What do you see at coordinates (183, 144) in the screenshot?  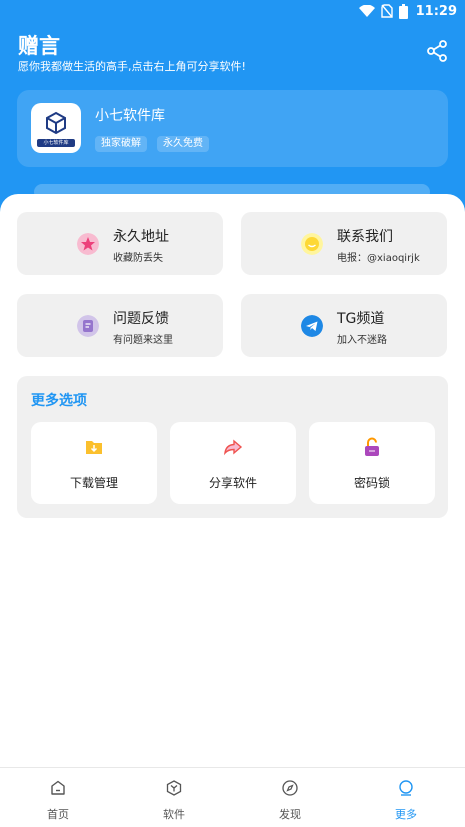 I see `tag-free: 永久免费` at bounding box center [183, 144].